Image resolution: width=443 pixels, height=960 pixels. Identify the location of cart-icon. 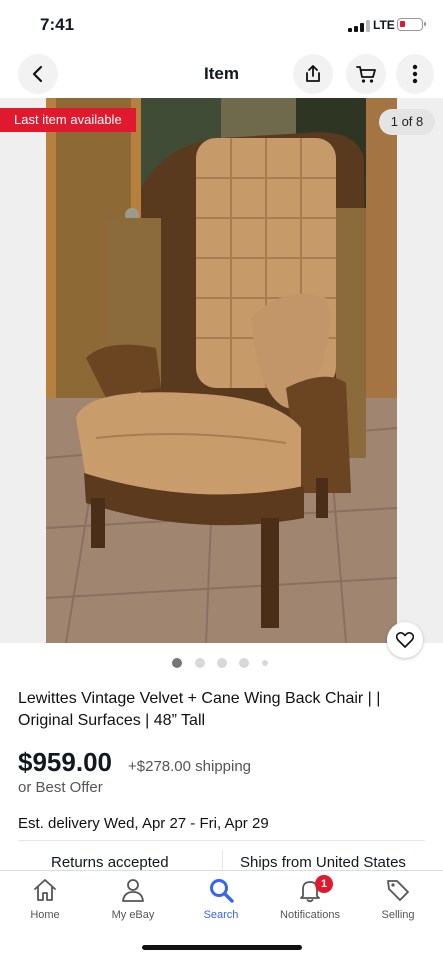
(366, 74).